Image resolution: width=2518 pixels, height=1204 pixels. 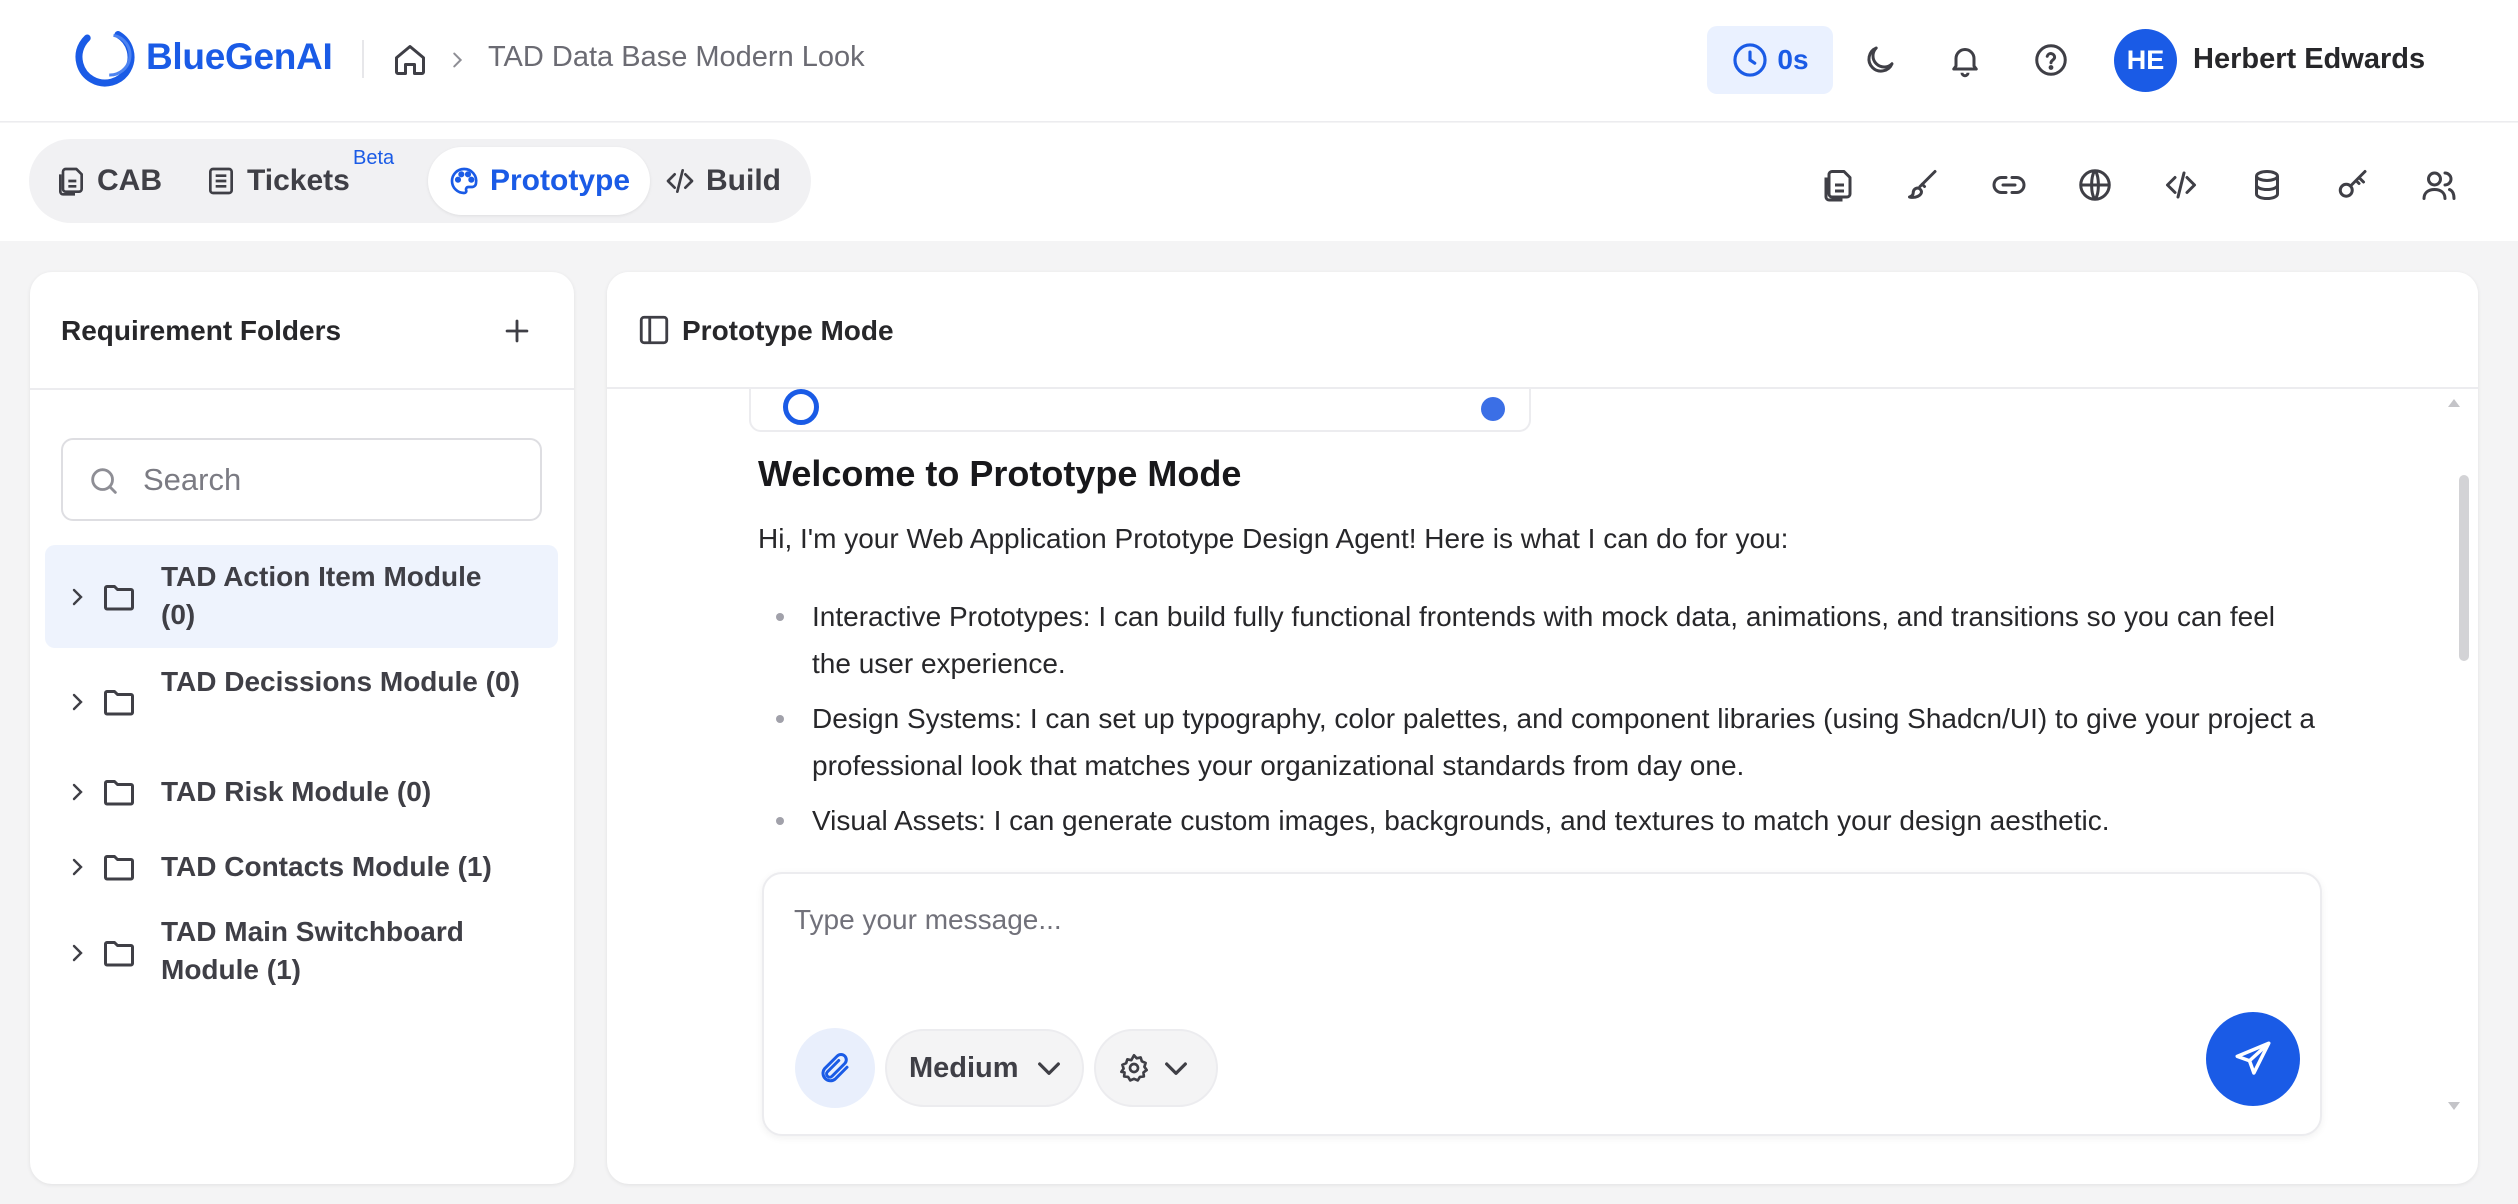 What do you see at coordinates (312, 950) in the screenshot?
I see `folder-label: TAD Main Switchboard Module (1)` at bounding box center [312, 950].